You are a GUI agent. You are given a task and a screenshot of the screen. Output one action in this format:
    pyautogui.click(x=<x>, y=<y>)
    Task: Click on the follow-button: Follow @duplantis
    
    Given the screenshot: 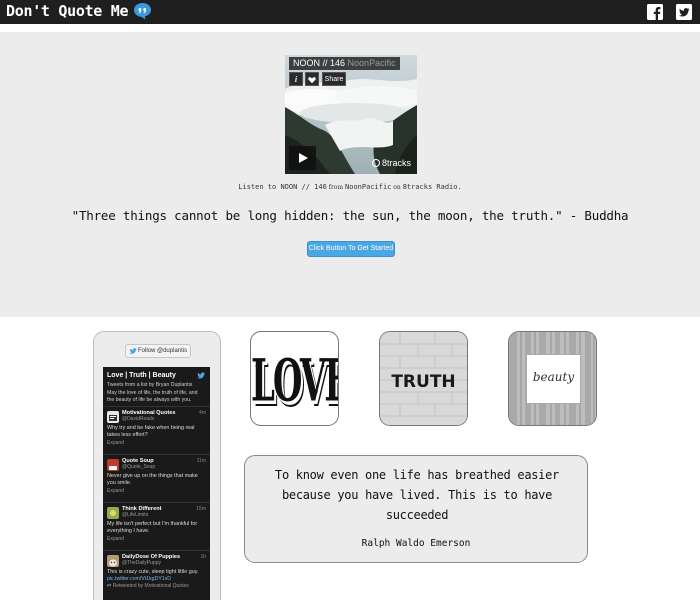 What is the action you would take?
    pyautogui.click(x=158, y=351)
    